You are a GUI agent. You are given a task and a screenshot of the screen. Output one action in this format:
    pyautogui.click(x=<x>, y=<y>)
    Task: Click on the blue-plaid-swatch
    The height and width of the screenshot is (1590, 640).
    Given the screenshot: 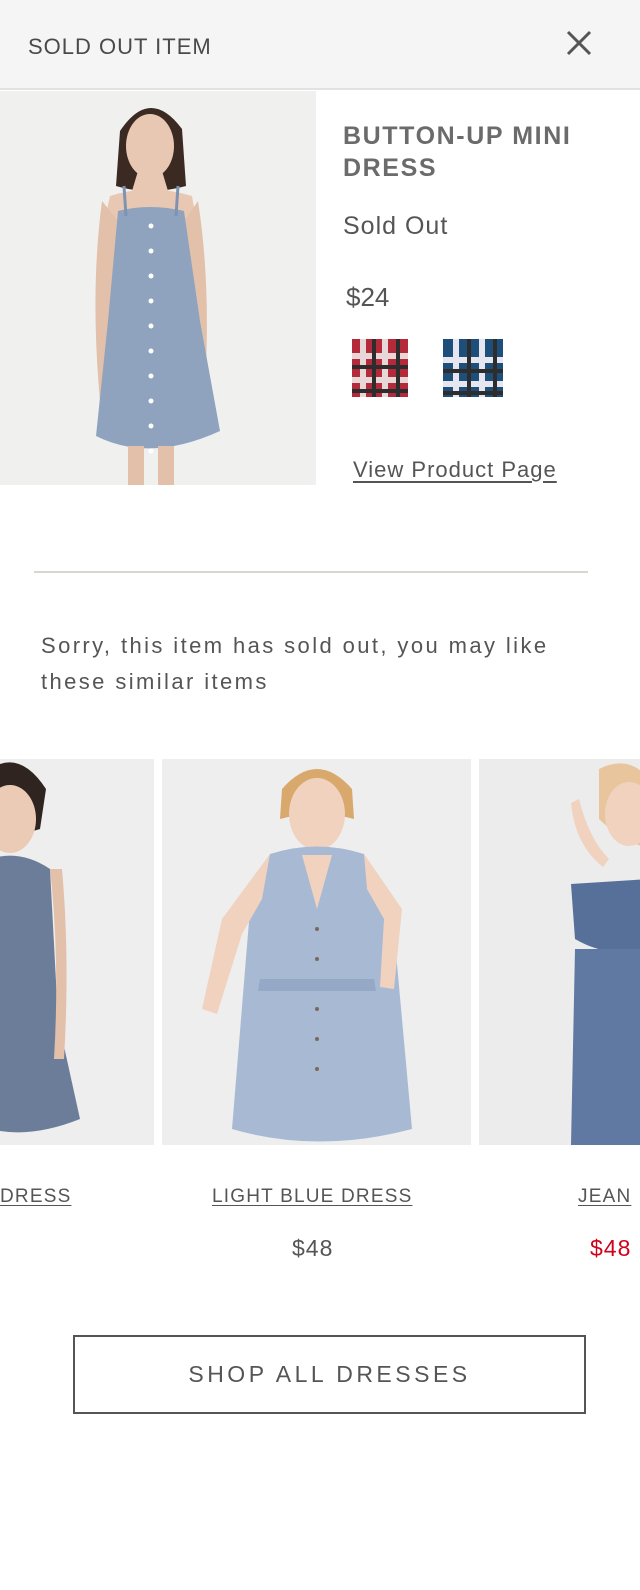 What is the action you would take?
    pyautogui.click(x=473, y=368)
    